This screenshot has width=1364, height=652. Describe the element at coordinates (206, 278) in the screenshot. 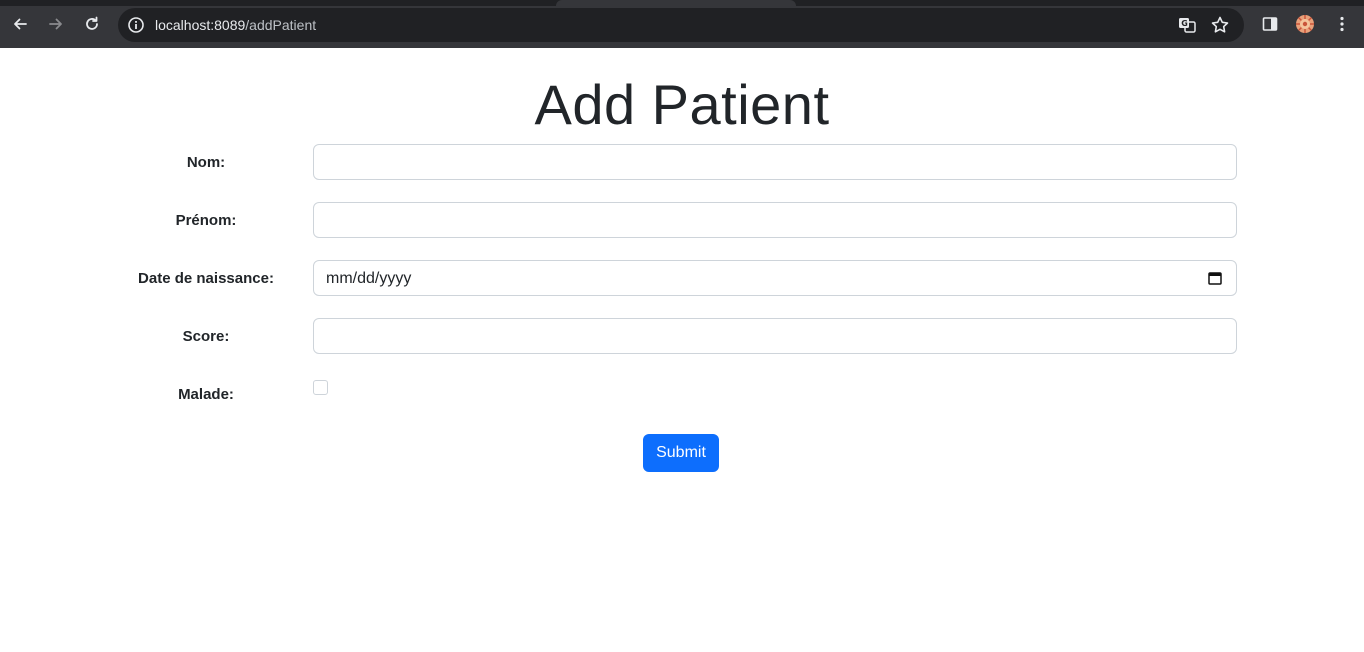

I see `date-naissance-label: Date de naissance:` at that location.